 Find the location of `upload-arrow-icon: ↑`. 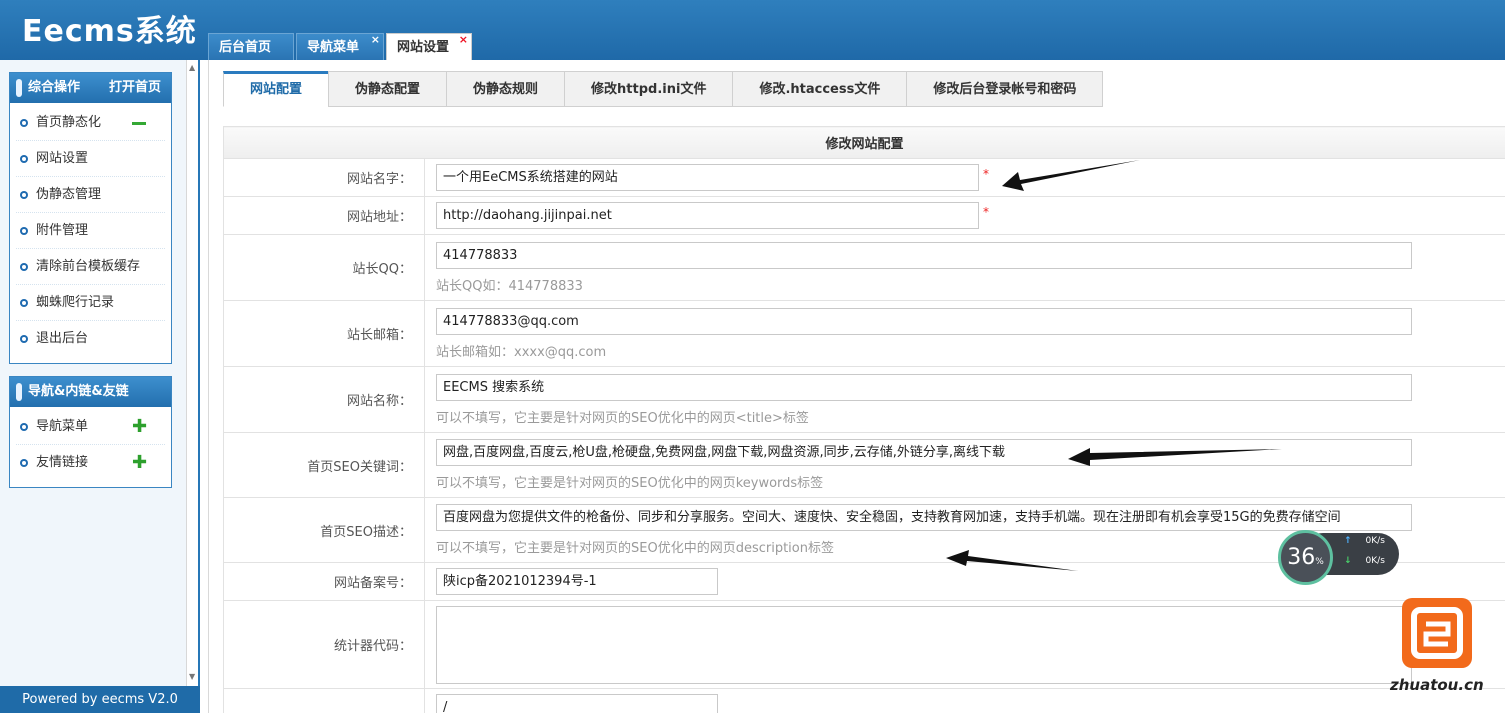

upload-arrow-icon: ↑ is located at coordinates (1348, 541).